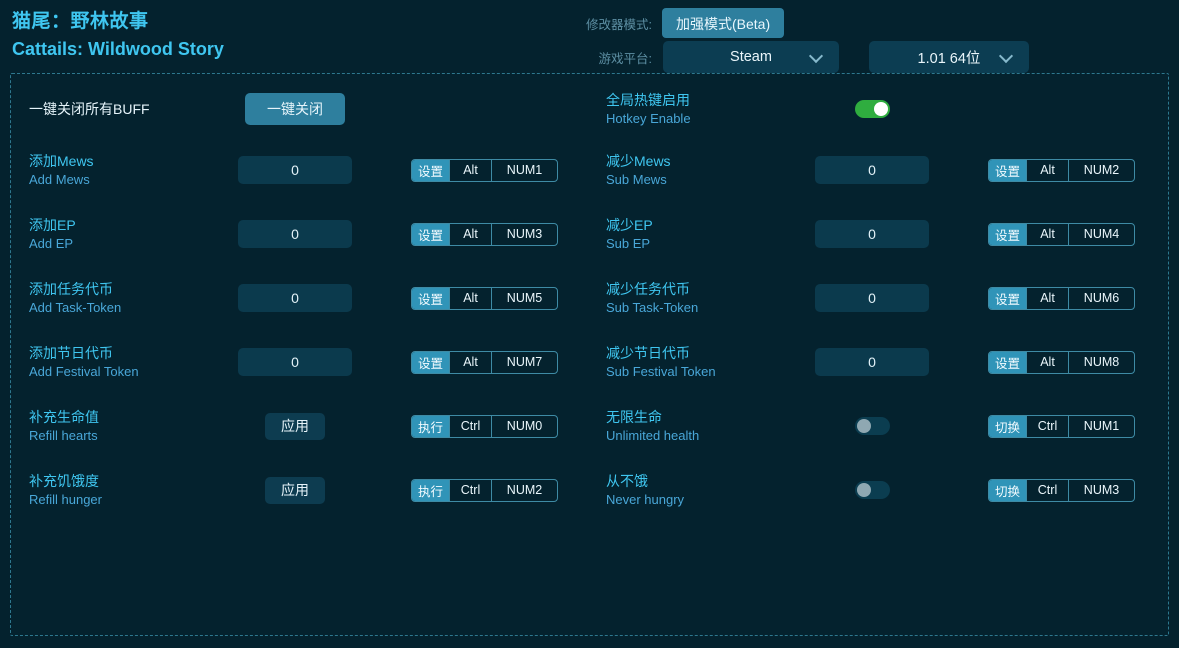 Image resolution: width=1179 pixels, height=648 pixels. I want to click on cheat-row: 从不饿 Never hungry 切换 Ctrl NUM3, so click(881, 490).